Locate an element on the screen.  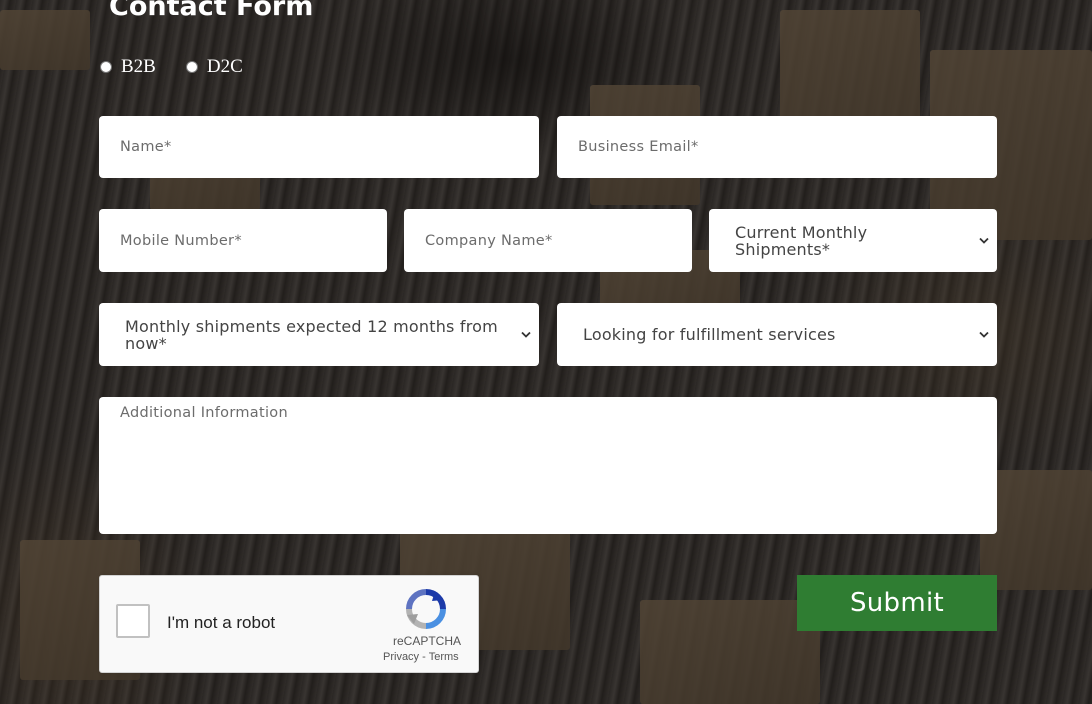
radio-d2c: D2C is located at coordinates (214, 67).